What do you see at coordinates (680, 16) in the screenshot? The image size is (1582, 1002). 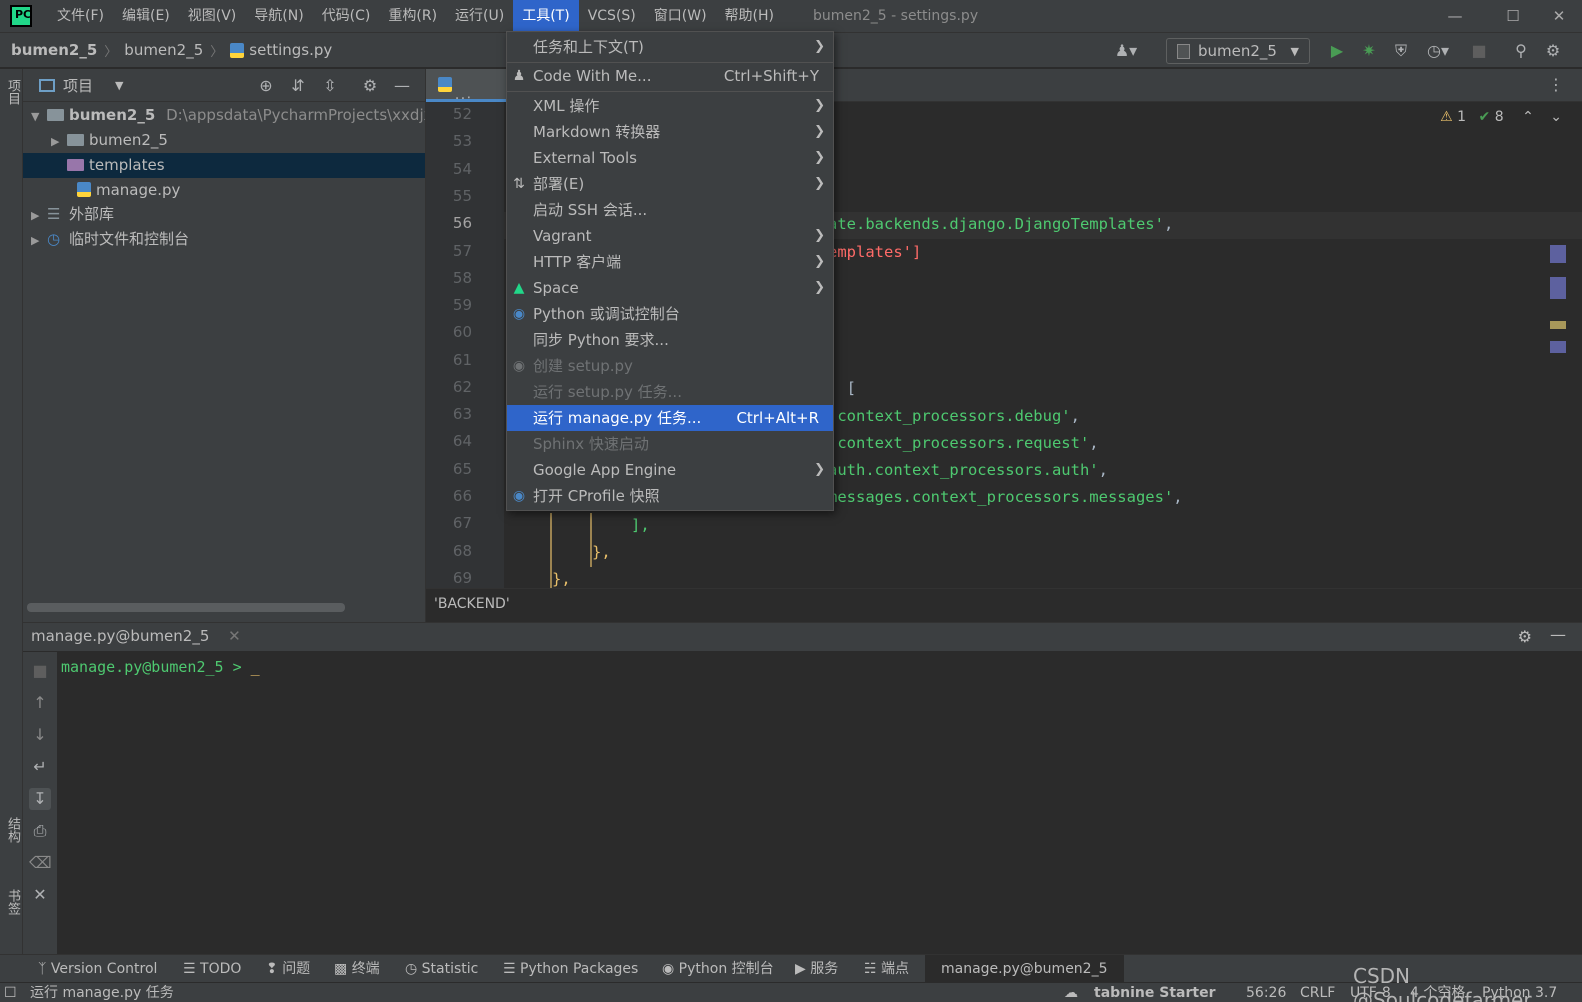 I see `menu-window: 窗口(W)` at bounding box center [680, 16].